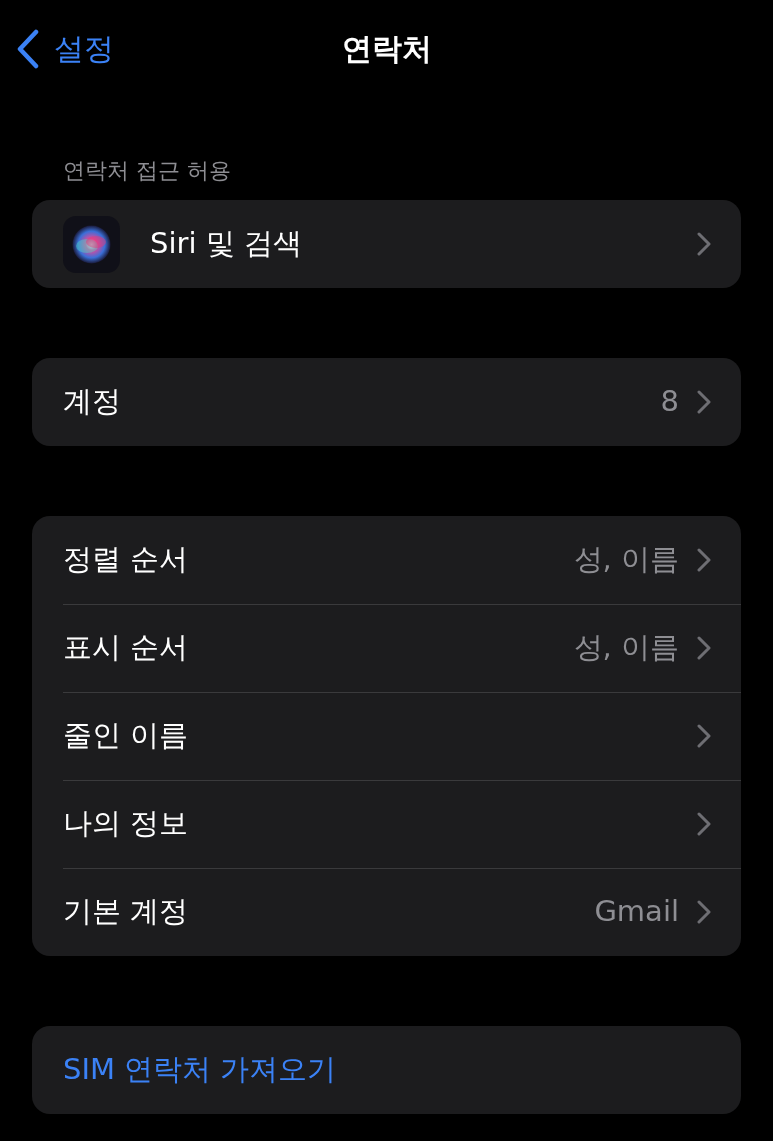 The width and height of the screenshot is (773, 1141). I want to click on back-icon, so click(28, 48).